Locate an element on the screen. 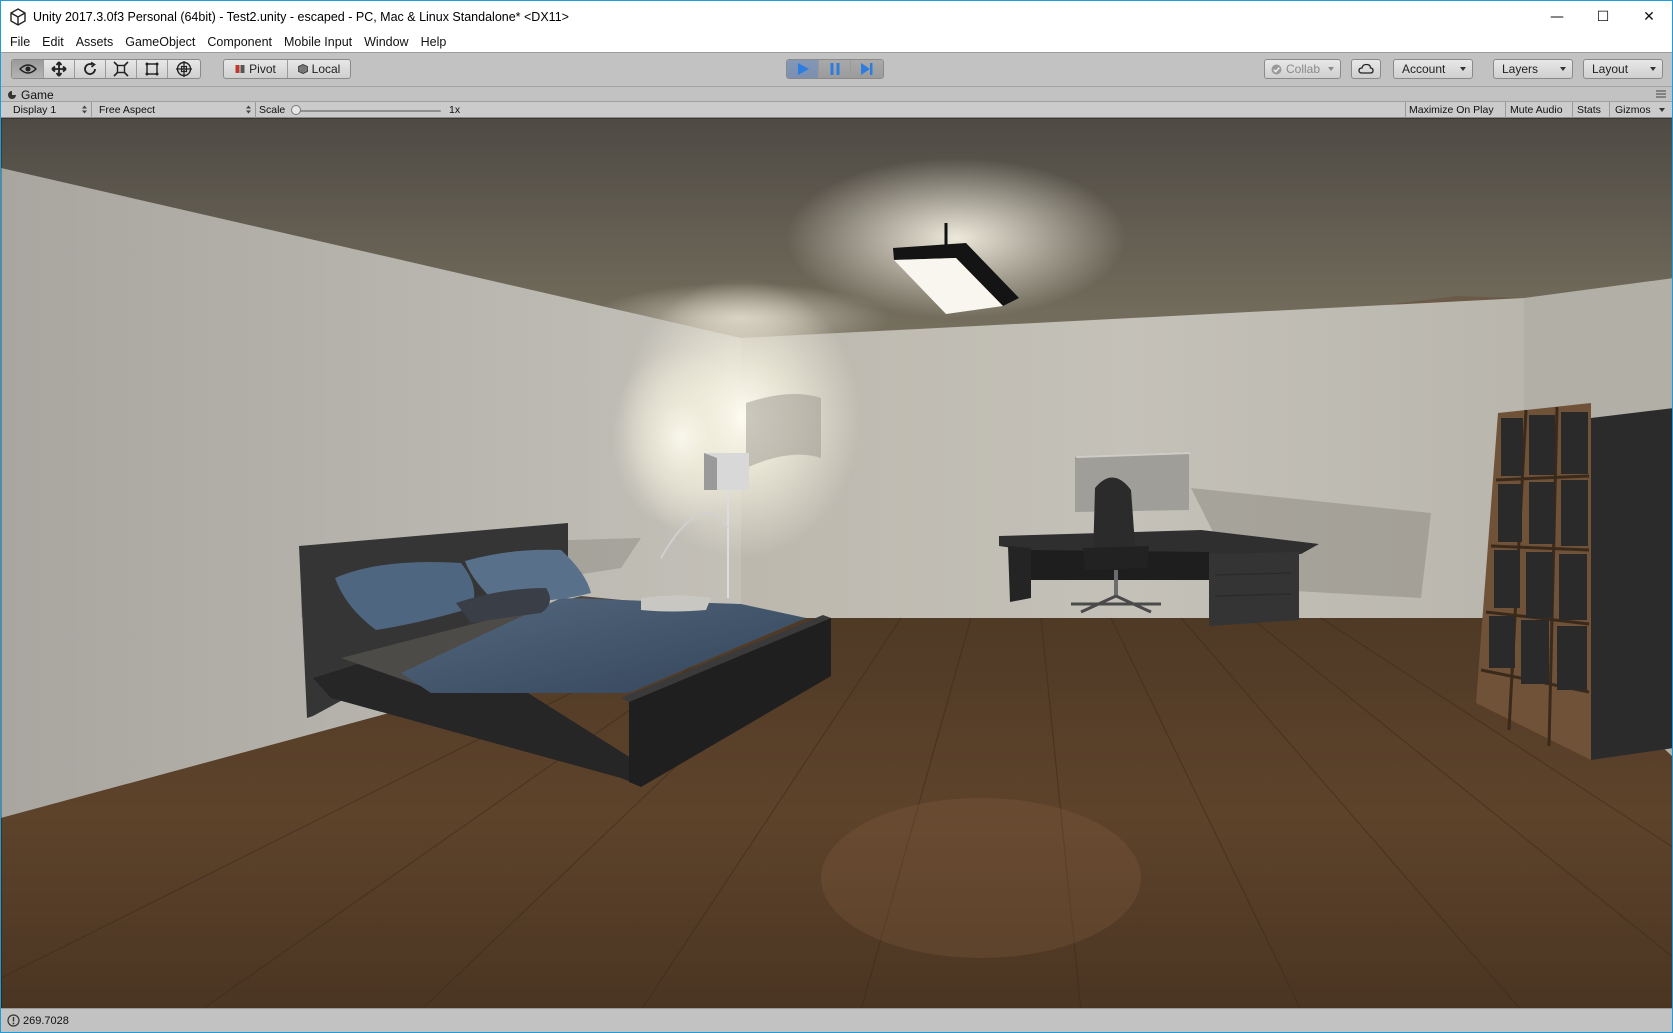  pause-icon is located at coordinates (834, 69).